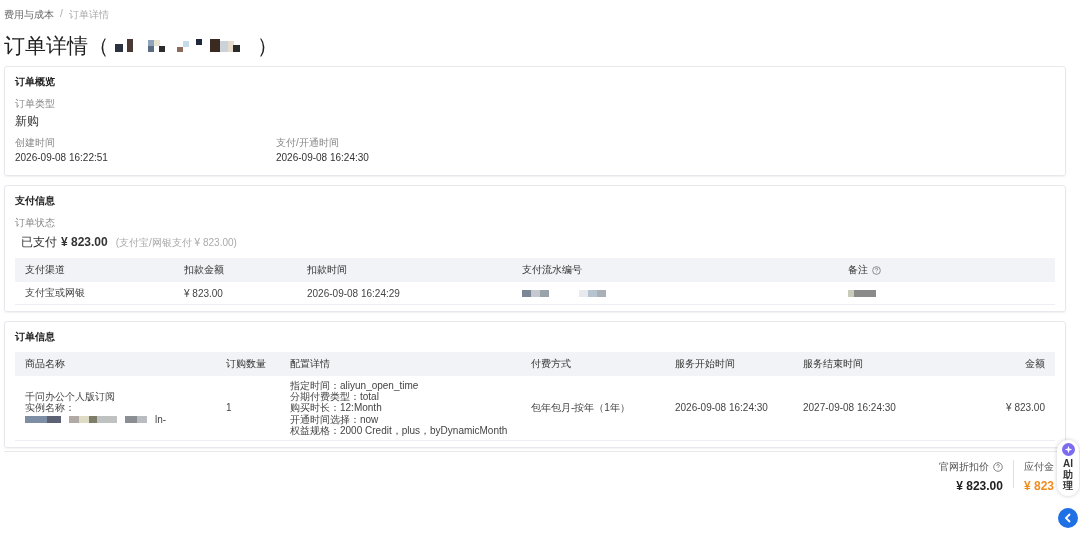 The image size is (1080, 533). What do you see at coordinates (62, 157) in the screenshot?
I see `field-value: 2026-09-08 16:22:51` at bounding box center [62, 157].